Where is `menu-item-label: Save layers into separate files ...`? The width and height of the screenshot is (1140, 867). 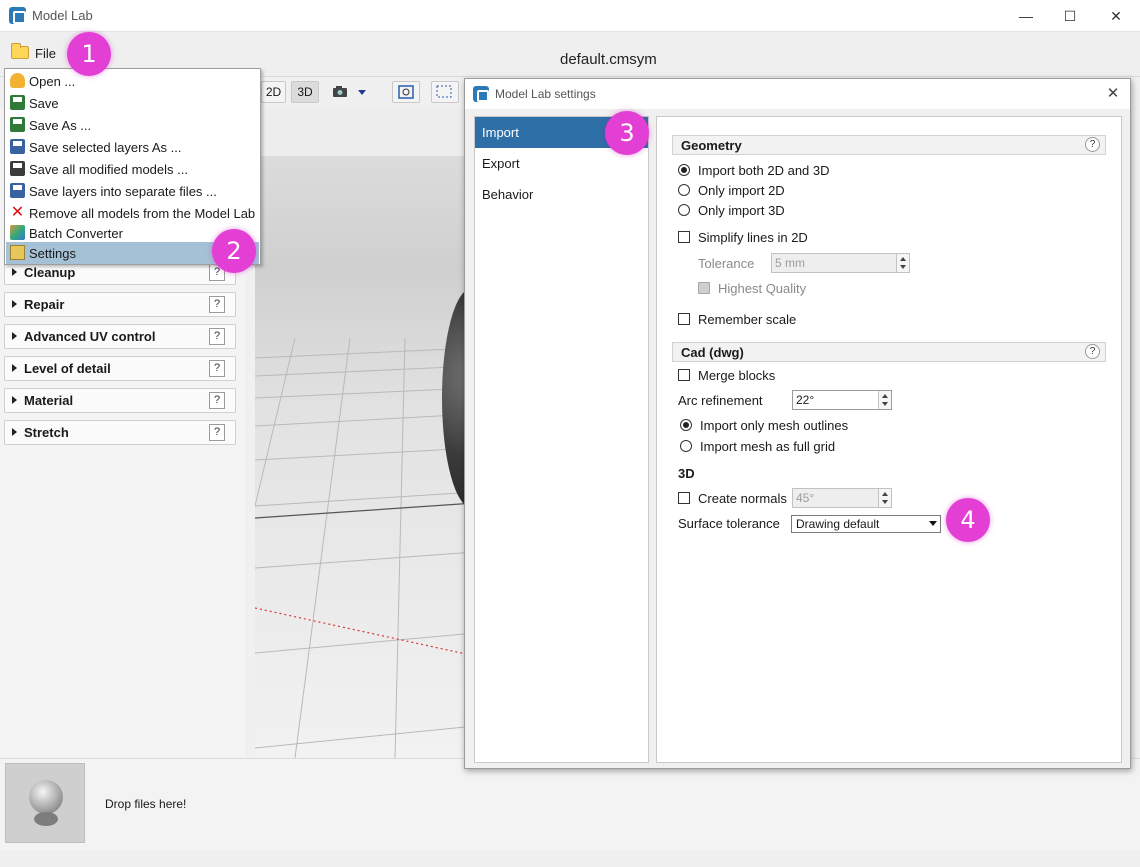
menu-item-label: Save layers into separate files ... is located at coordinates (123, 191).